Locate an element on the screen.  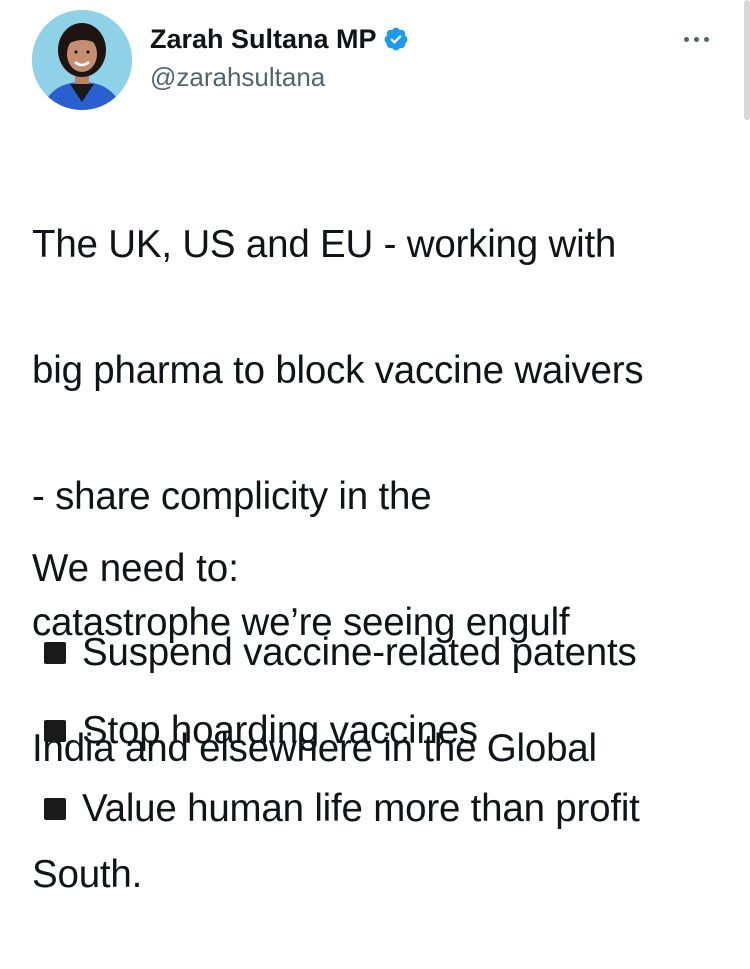
tweet-text-line: South. is located at coordinates (87, 874).